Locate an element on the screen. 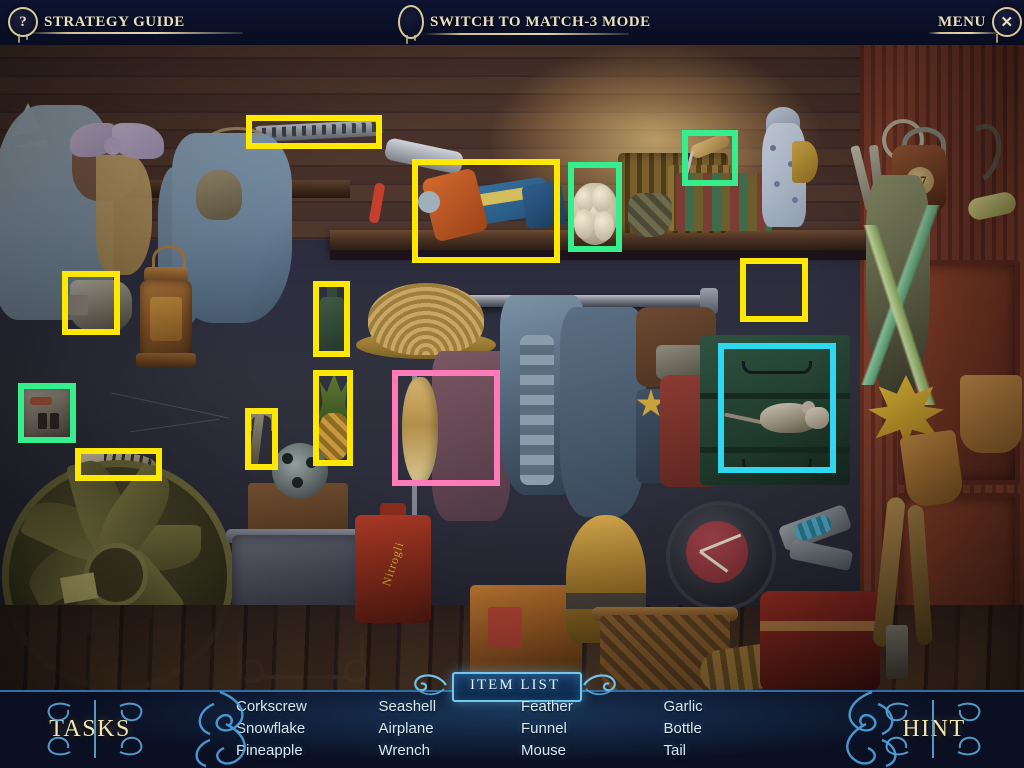 The height and width of the screenshot is (768, 1024). ribbon-bow-center is located at coordinates (113, 146).